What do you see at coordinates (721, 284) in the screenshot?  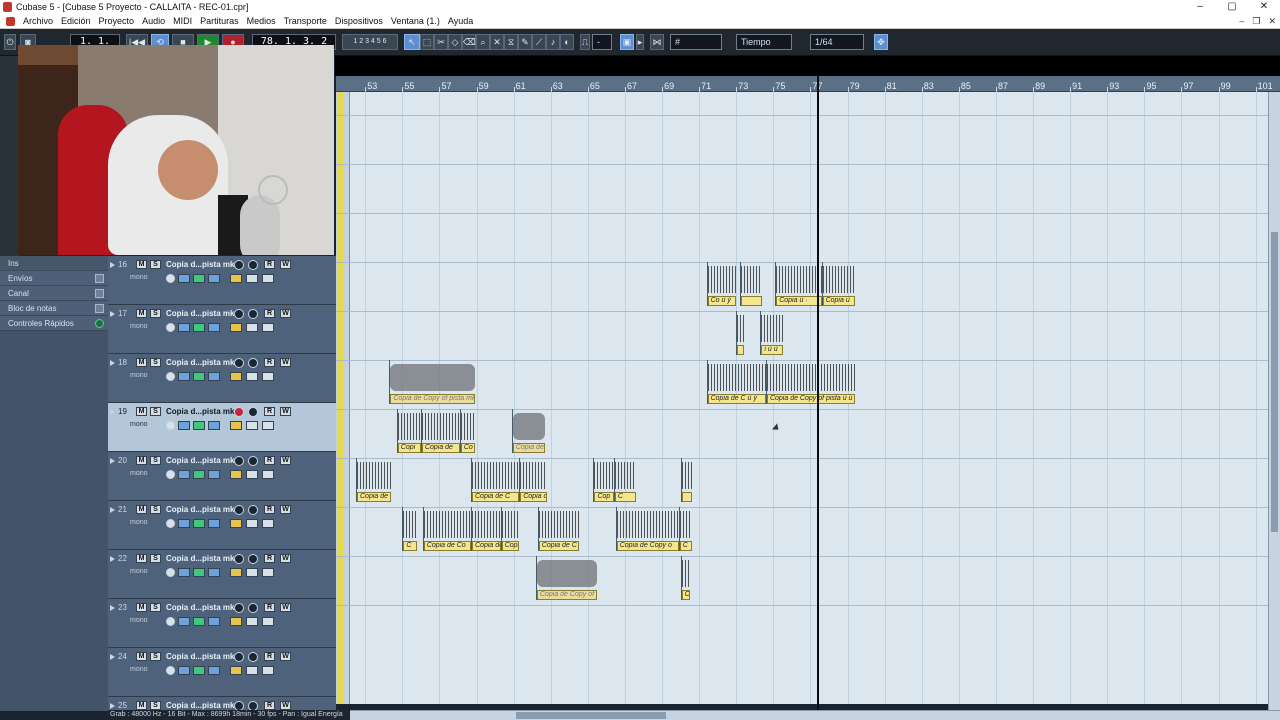 I see `audio-event: Co ù ý` at bounding box center [721, 284].